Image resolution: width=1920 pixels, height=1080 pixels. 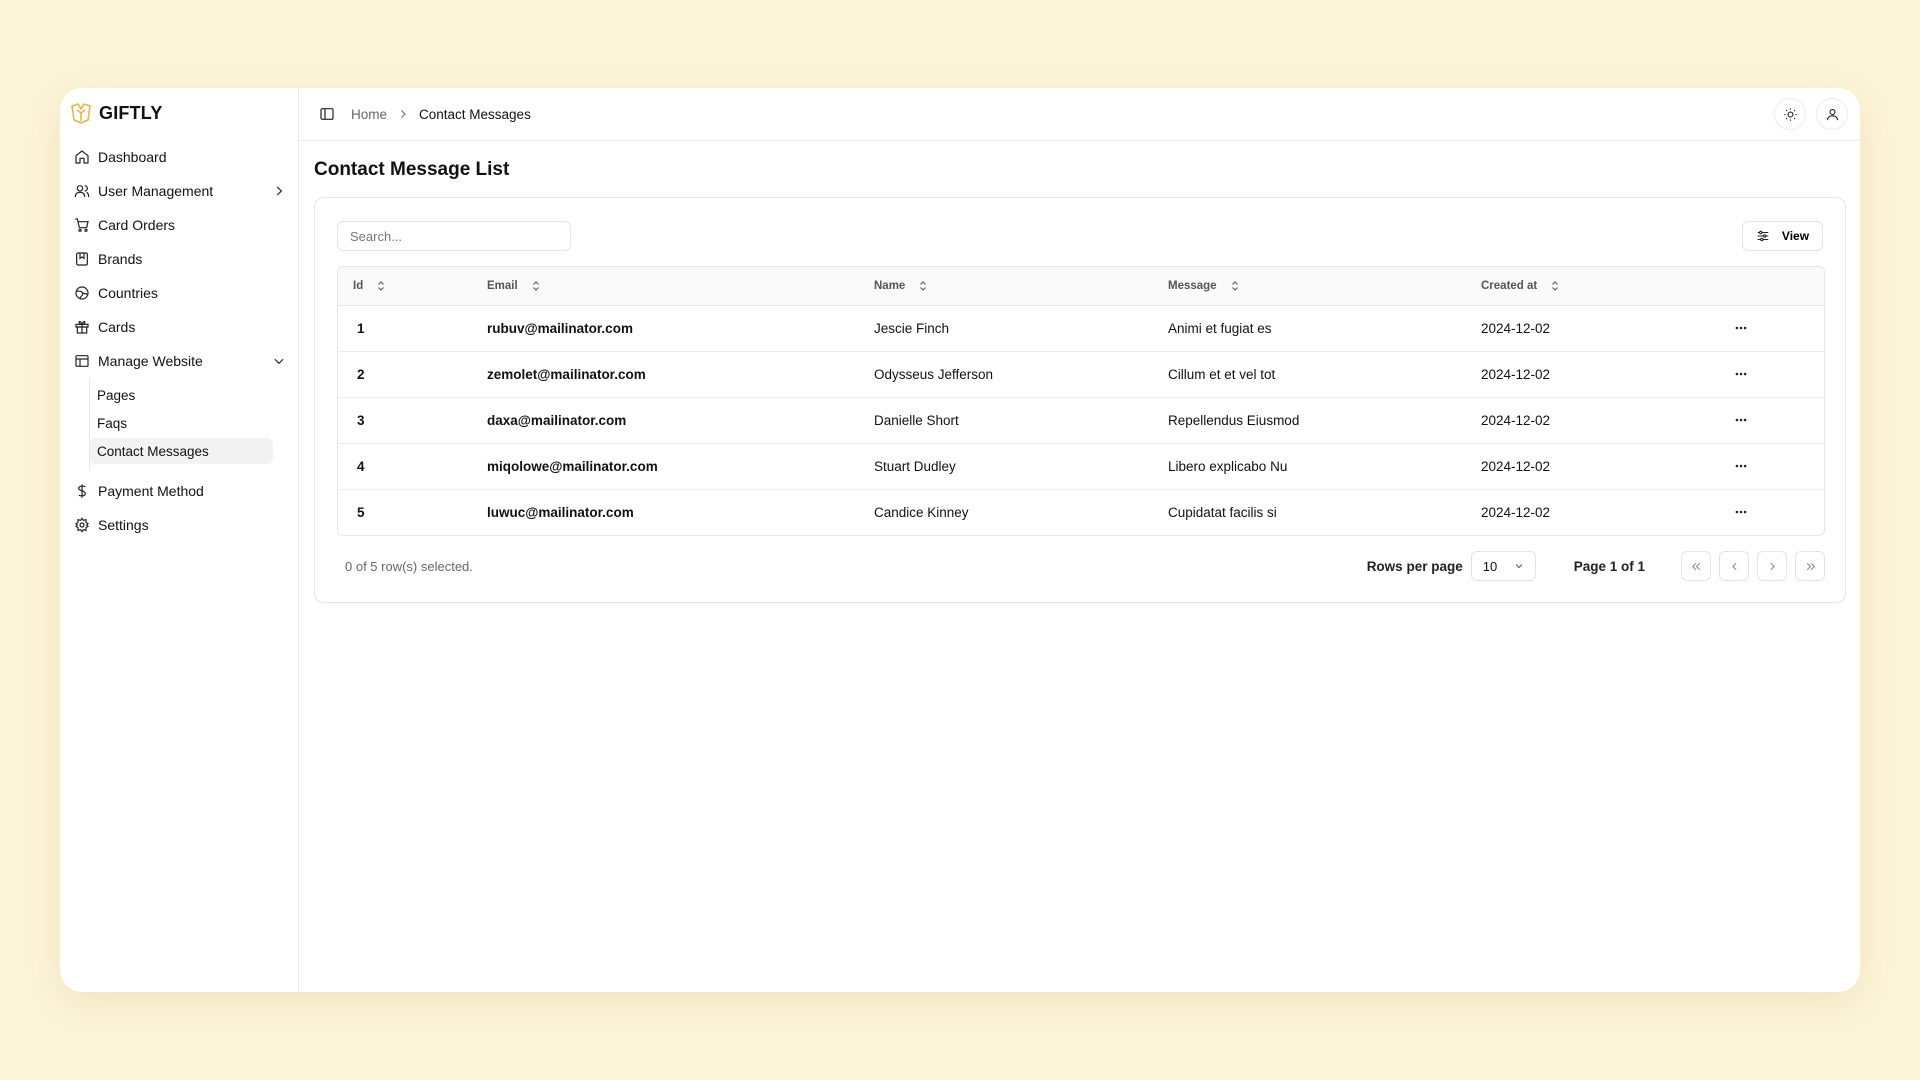 I want to click on home-icon, so click(x=82, y=157).